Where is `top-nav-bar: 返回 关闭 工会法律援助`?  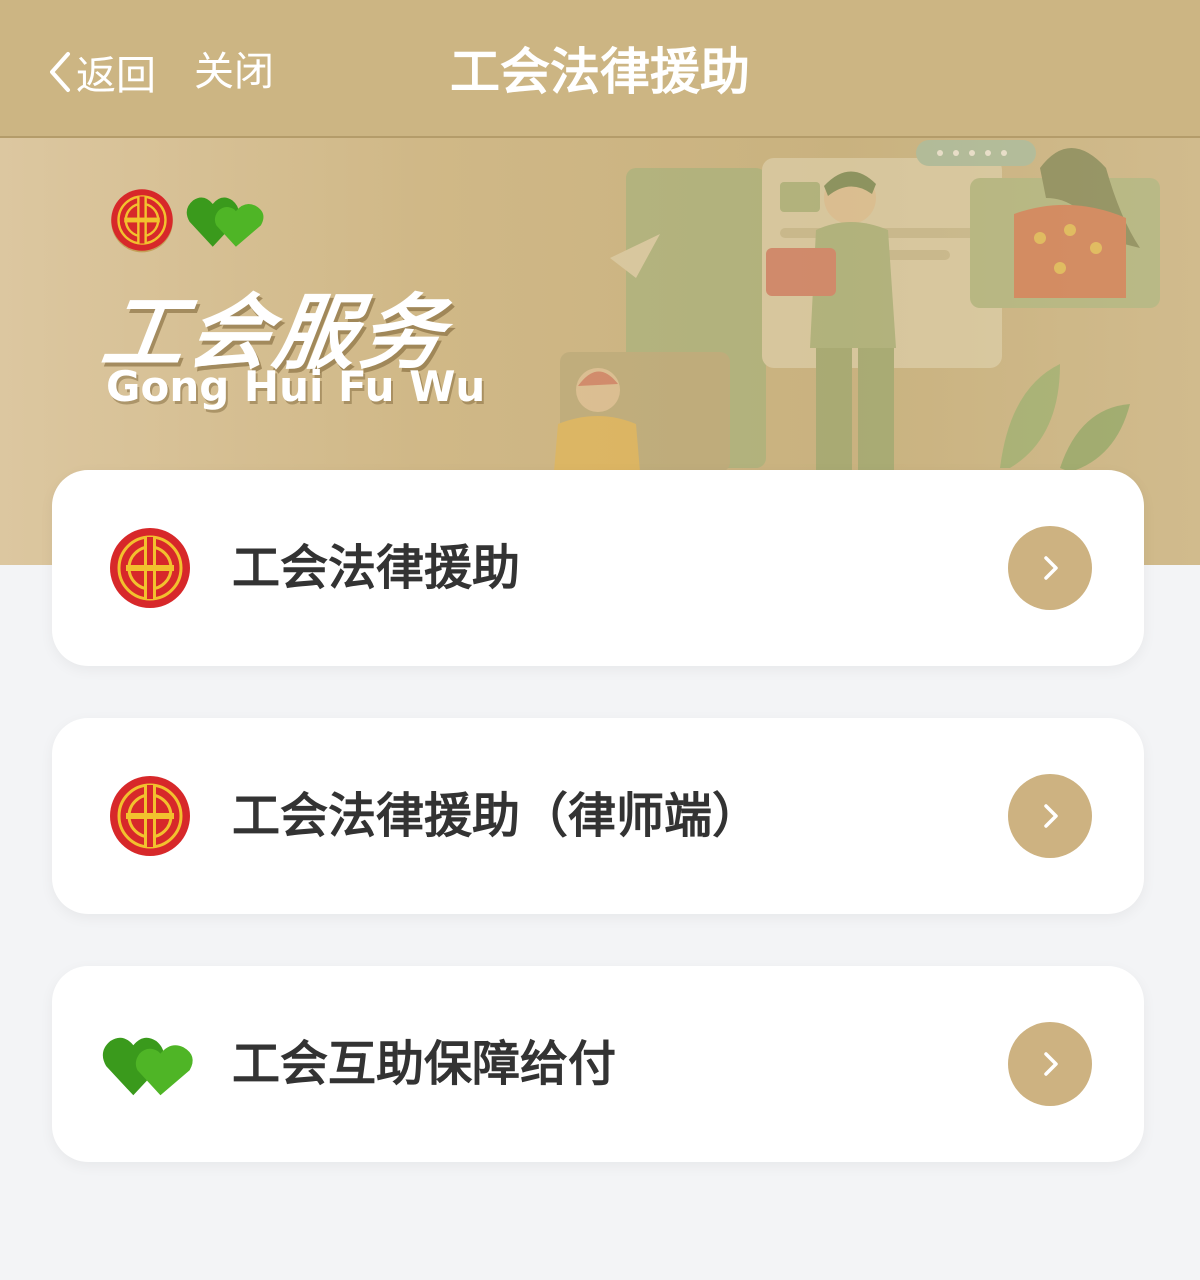
top-nav-bar: 返回 关闭 工会法律援助 is located at coordinates (600, 69).